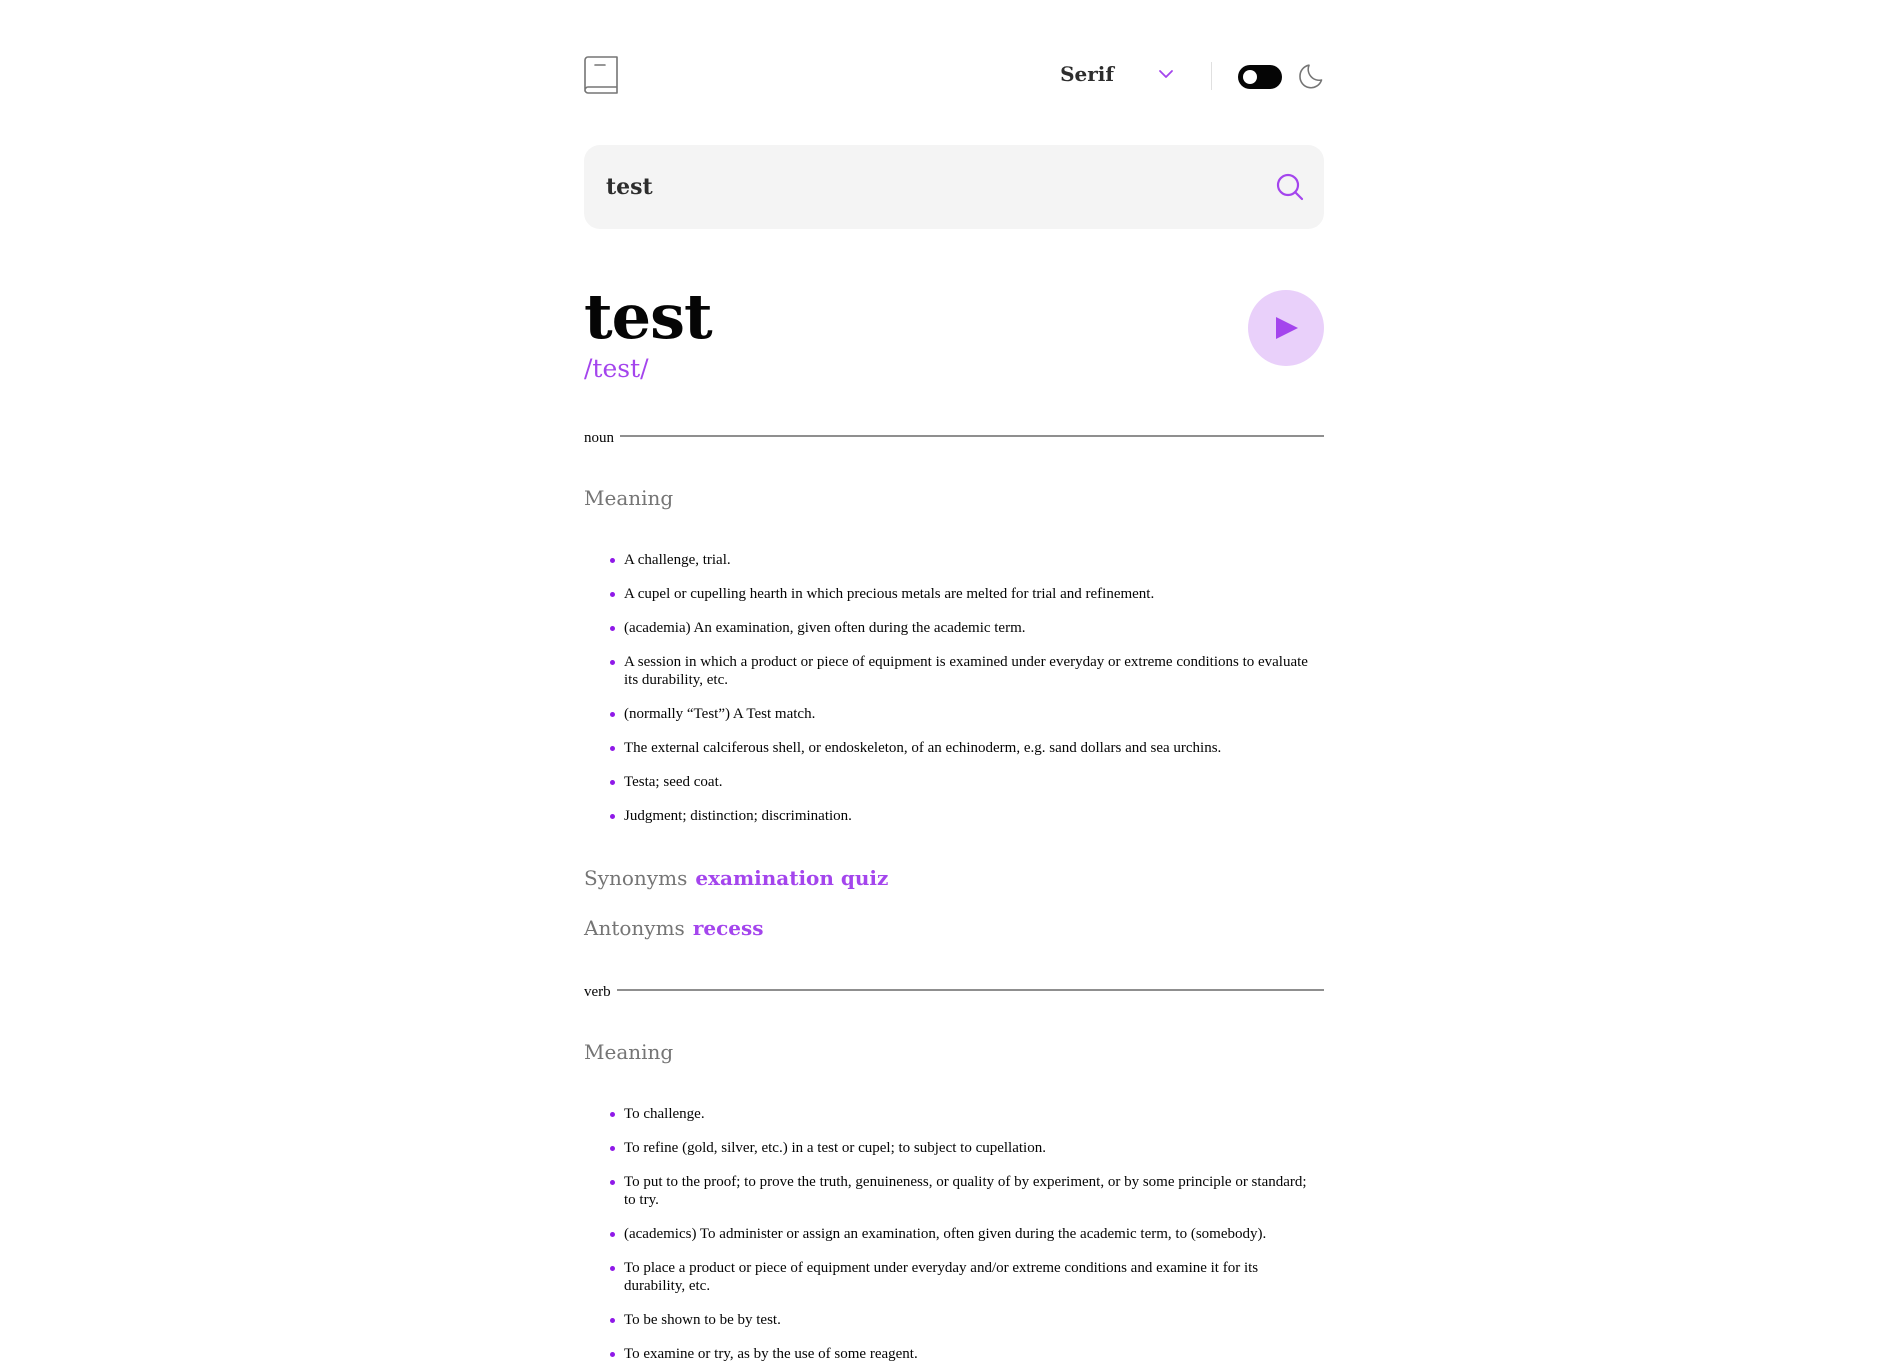  I want to click on header-divider, so click(1211, 76).